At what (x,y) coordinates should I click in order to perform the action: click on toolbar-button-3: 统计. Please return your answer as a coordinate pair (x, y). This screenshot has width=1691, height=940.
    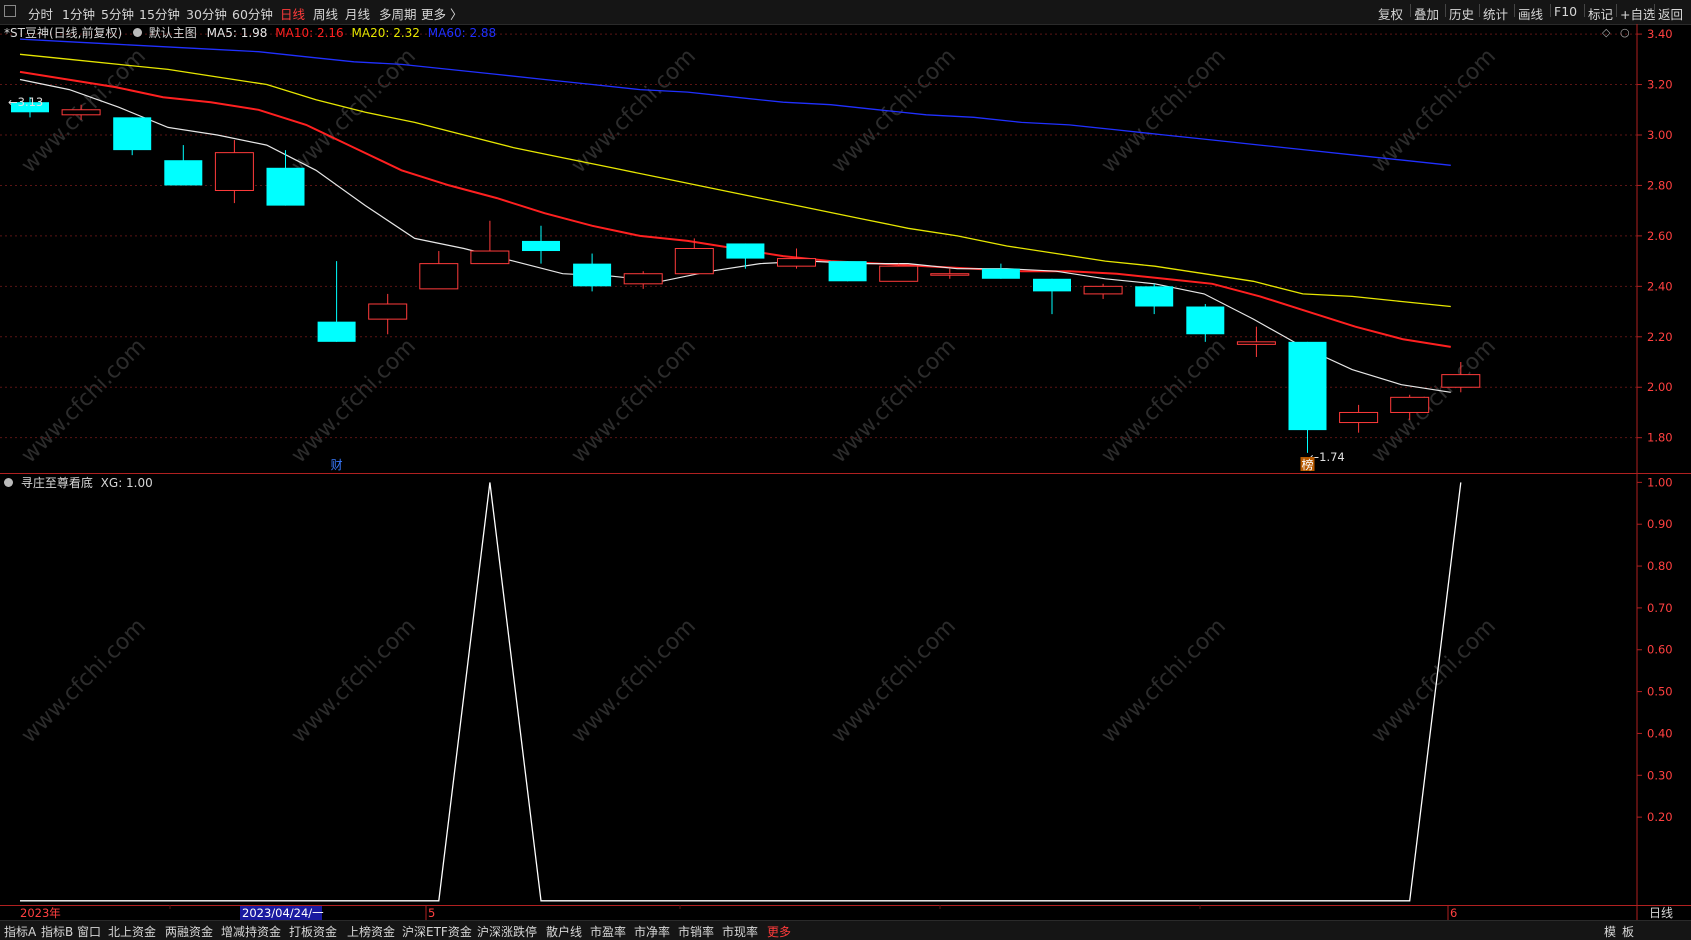
    Looking at the image, I should click on (1495, 13).